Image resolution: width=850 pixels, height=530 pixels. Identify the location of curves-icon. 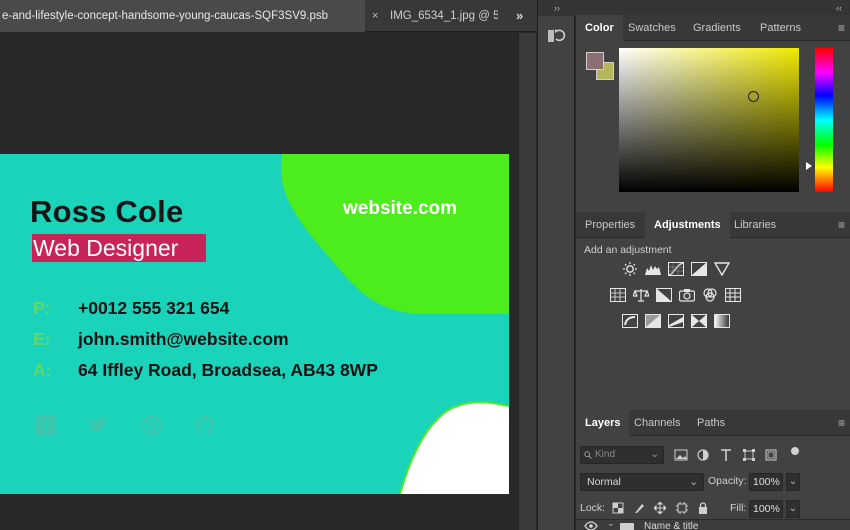
(676, 269).